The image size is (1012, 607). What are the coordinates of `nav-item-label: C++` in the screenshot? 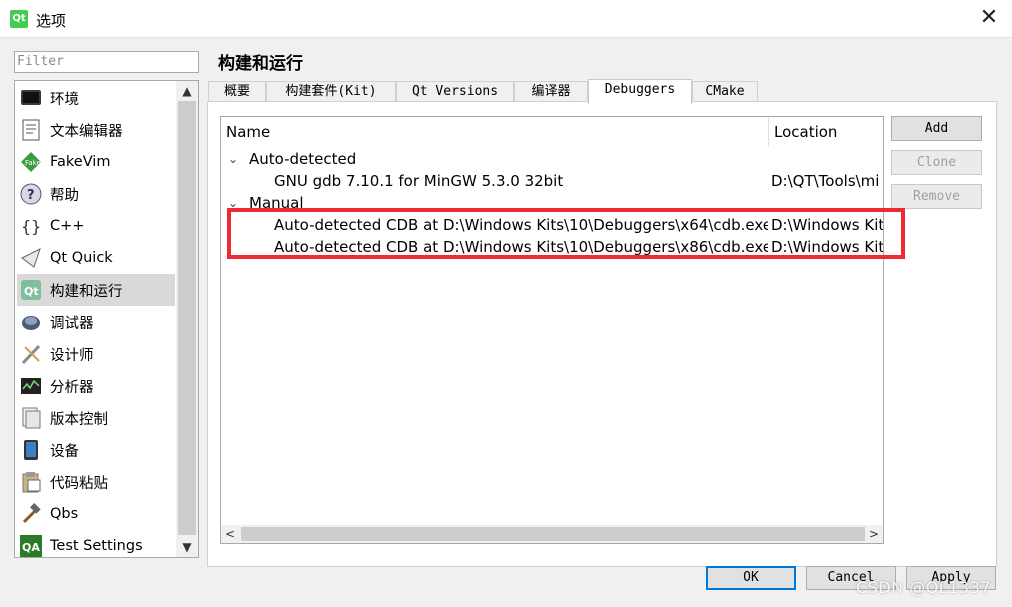 It's located at (67, 226).